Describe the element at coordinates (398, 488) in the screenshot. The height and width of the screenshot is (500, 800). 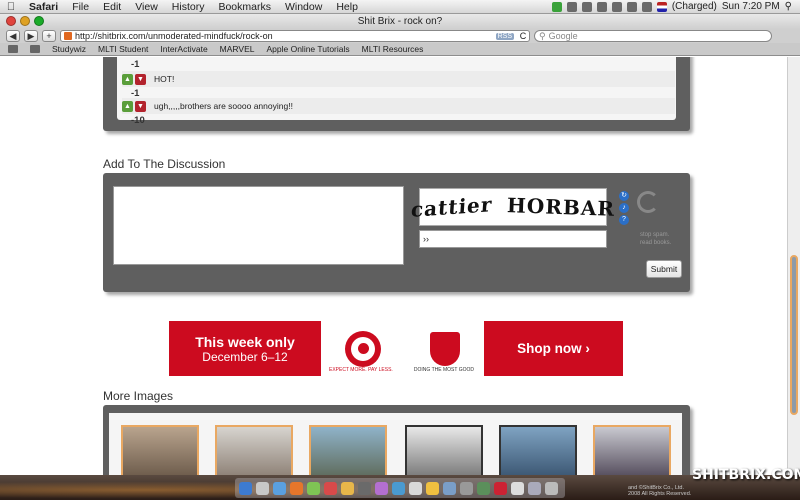
I see `iweb-icon` at that location.